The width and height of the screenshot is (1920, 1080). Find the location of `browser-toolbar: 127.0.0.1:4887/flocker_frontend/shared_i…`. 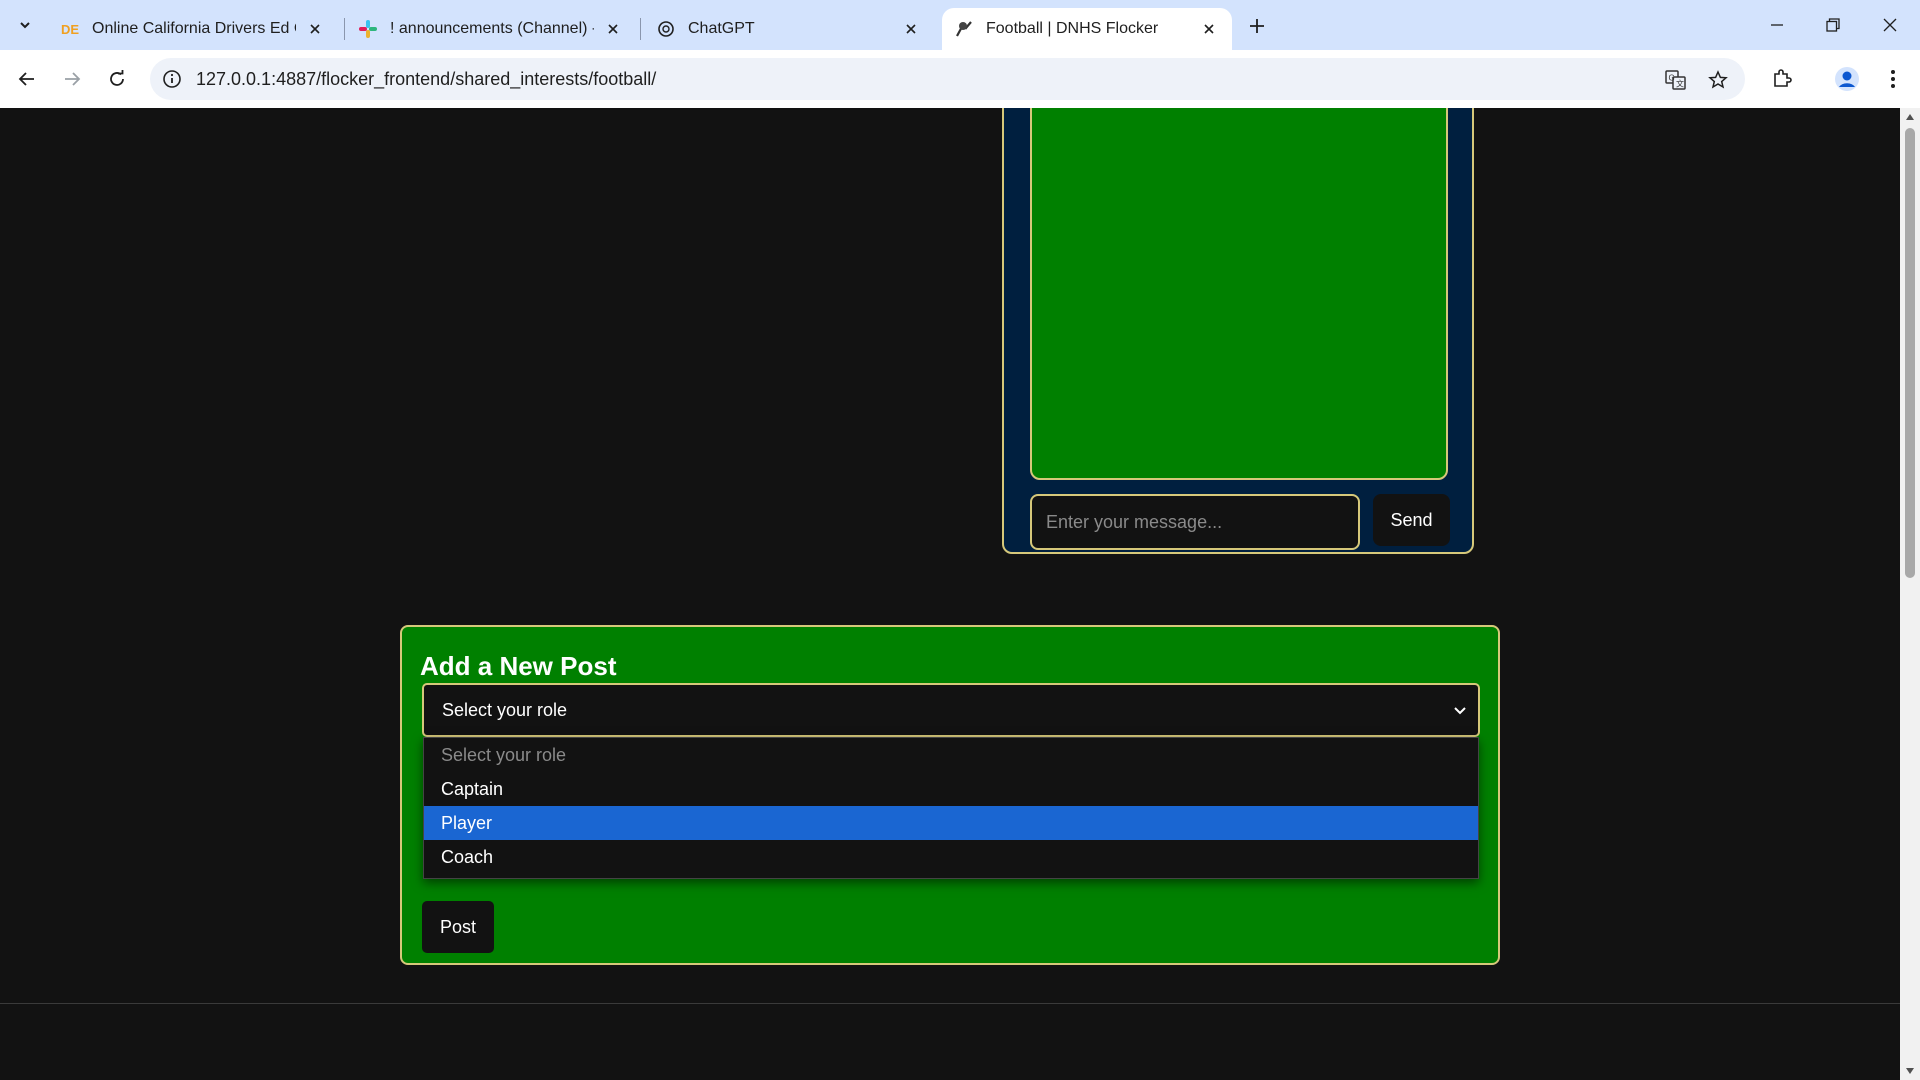

browser-toolbar: 127.0.0.1:4887/flocker_frontend/shared_i… is located at coordinates (960, 79).